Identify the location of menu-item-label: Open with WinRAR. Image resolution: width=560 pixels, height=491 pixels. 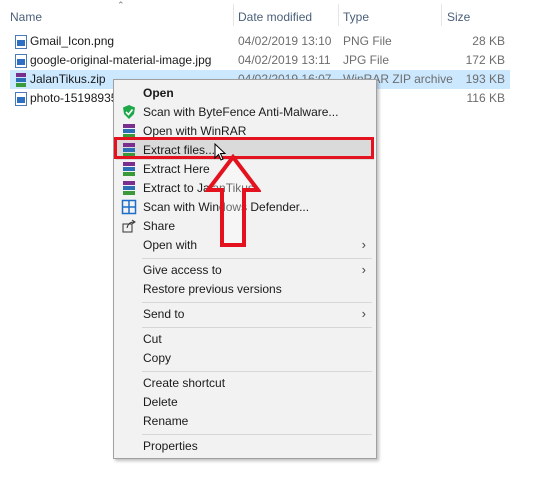
(195, 131).